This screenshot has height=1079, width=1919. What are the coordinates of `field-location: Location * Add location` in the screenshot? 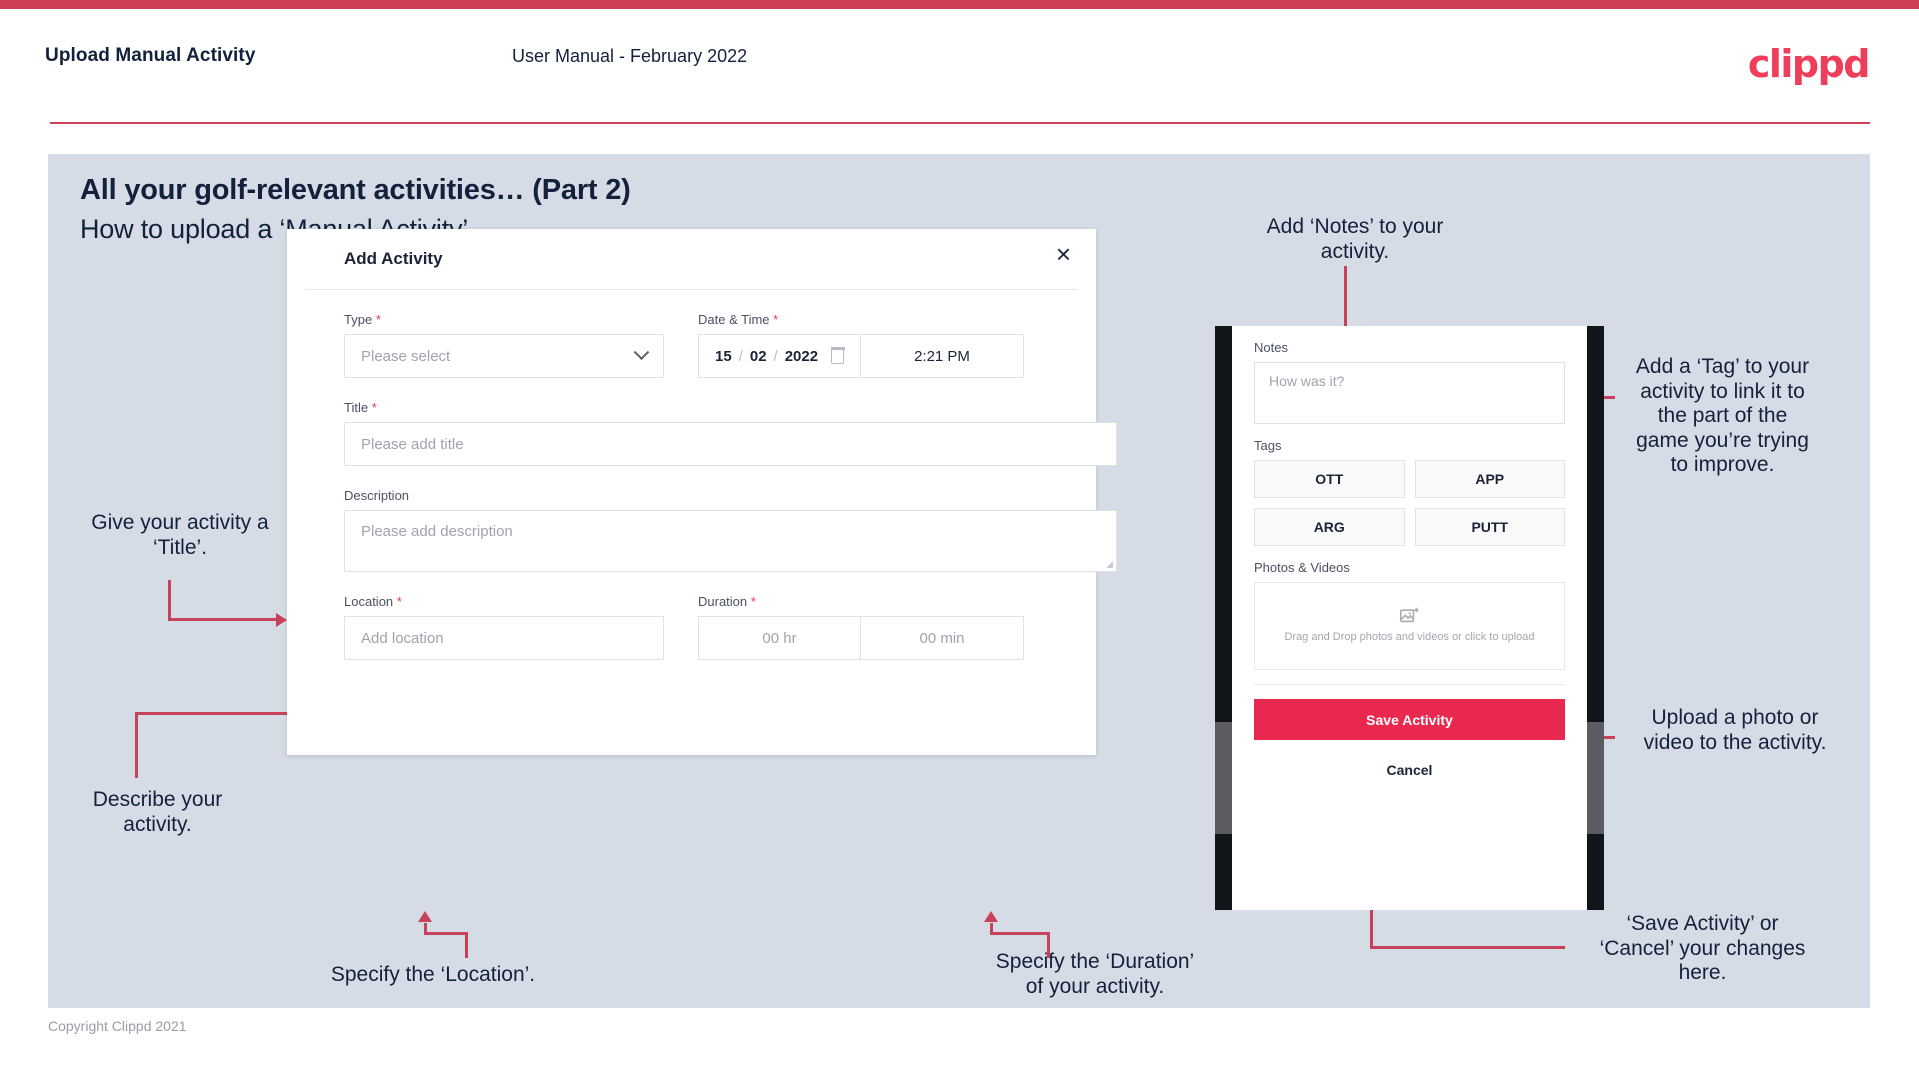 It's located at (504, 627).